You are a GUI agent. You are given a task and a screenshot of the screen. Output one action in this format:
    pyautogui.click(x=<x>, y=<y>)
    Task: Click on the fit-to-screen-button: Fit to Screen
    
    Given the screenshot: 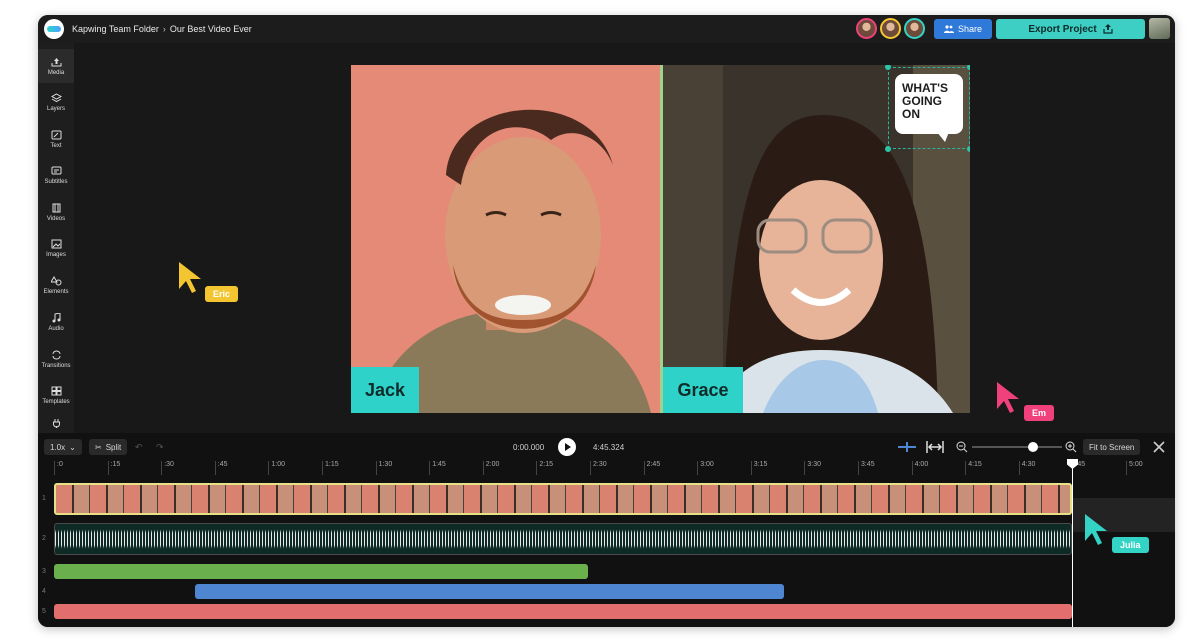 What is the action you would take?
    pyautogui.click(x=1112, y=447)
    